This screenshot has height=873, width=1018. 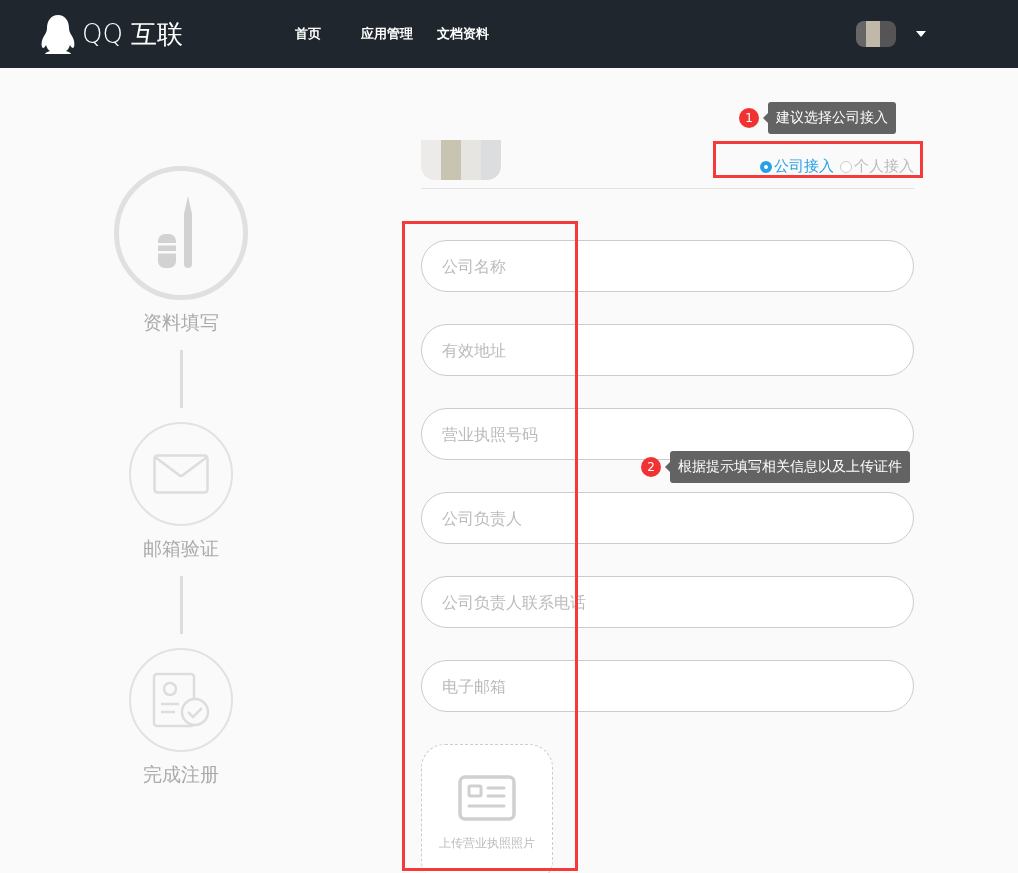 I want to click on step-number-badge: 2, so click(x=651, y=467).